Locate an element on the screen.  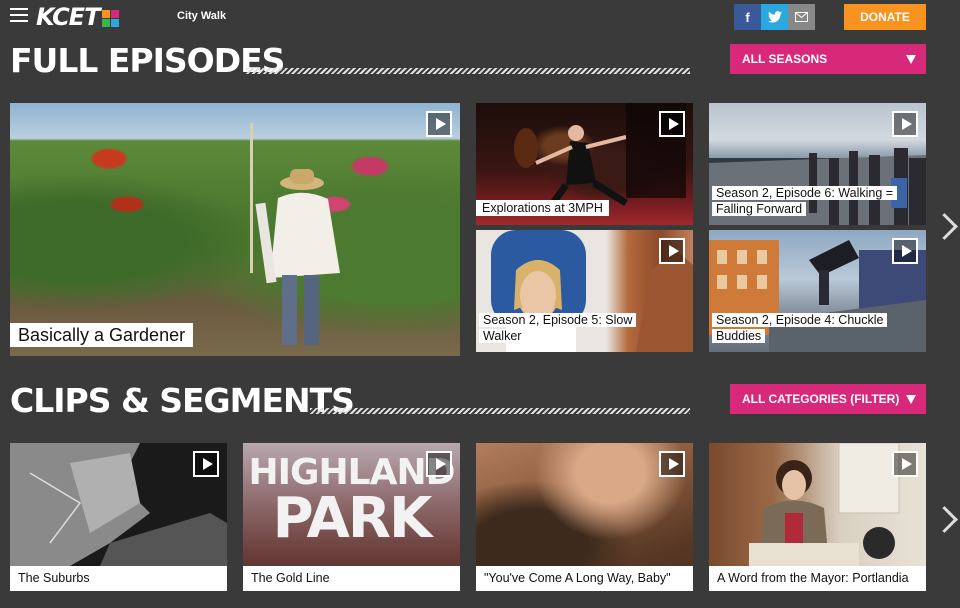
clip-tile: HIGHLAND PARK The Gold Line is located at coordinates (351, 517).